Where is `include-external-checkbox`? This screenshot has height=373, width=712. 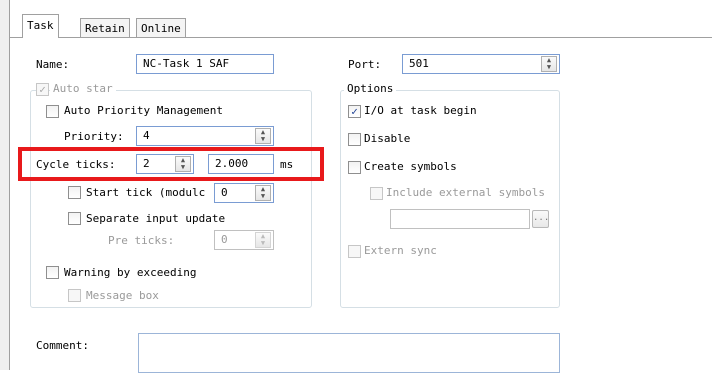
include-external-checkbox is located at coordinates (376, 193).